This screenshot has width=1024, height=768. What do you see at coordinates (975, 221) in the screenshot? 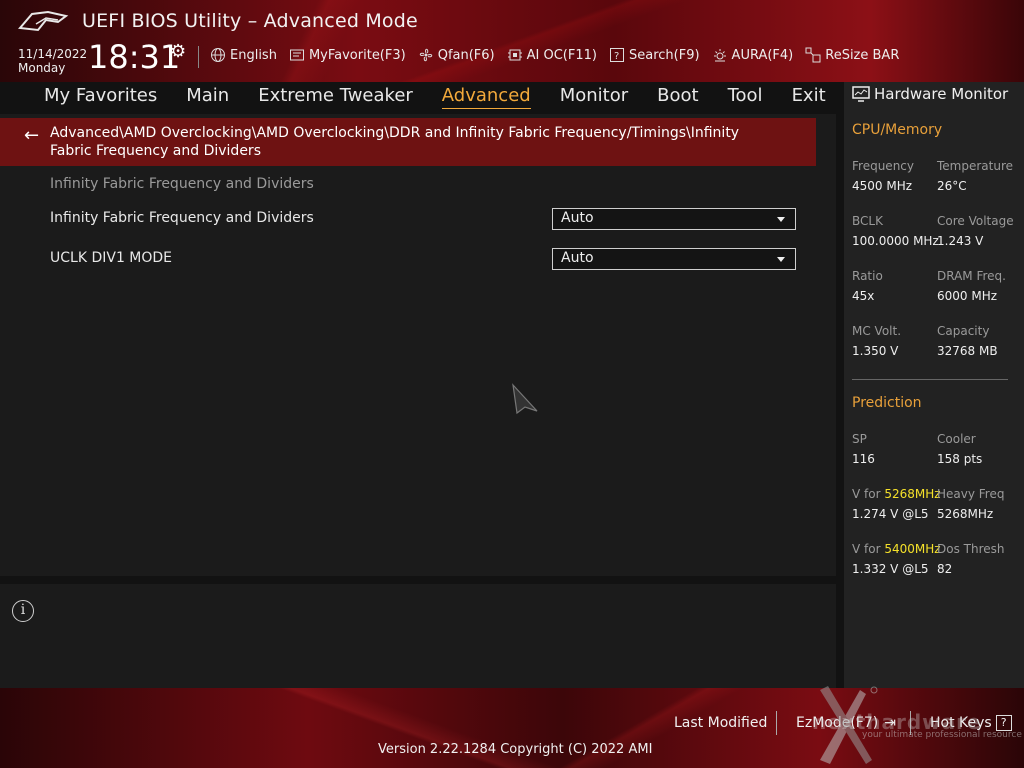
I see `core-voltage-label: Core Voltage` at bounding box center [975, 221].